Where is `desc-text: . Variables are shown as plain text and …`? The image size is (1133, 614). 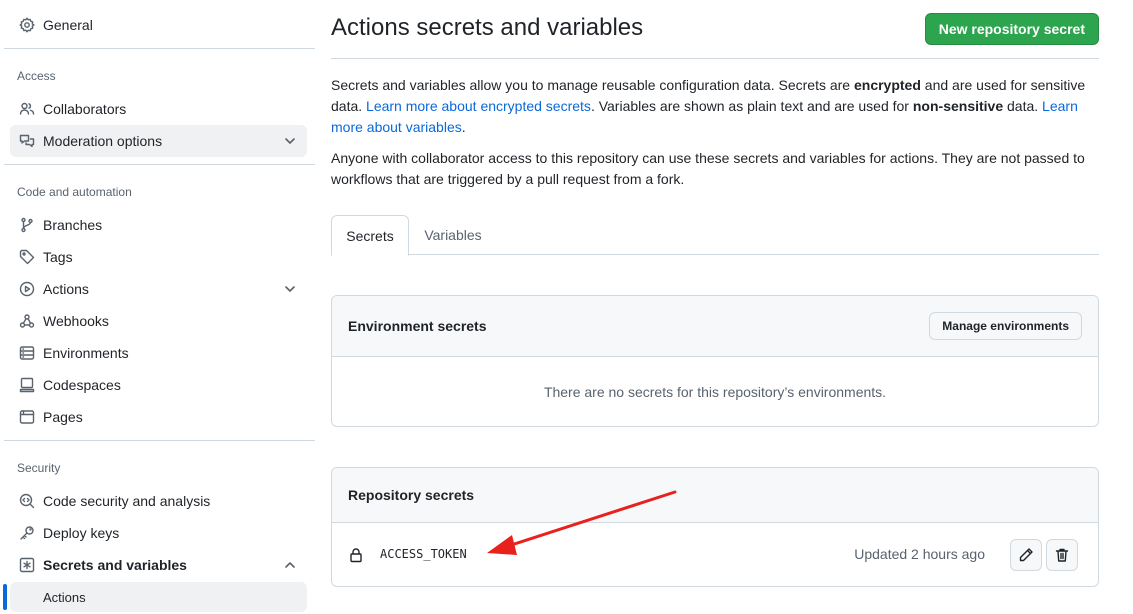
desc-text: . Variables are shown as plain text and … is located at coordinates (751, 106).